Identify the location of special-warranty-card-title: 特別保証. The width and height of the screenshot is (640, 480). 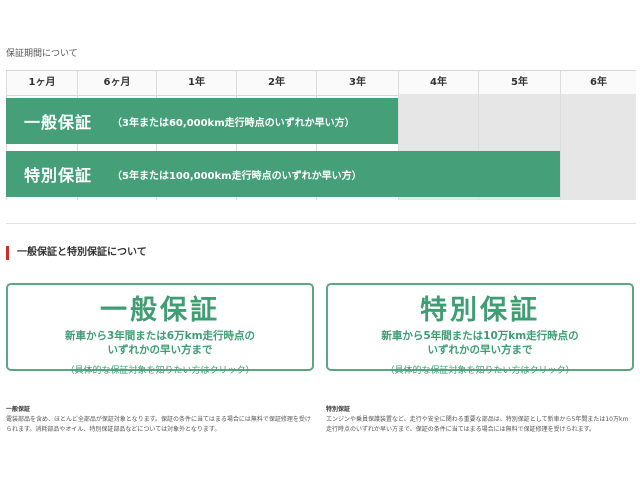
(480, 310).